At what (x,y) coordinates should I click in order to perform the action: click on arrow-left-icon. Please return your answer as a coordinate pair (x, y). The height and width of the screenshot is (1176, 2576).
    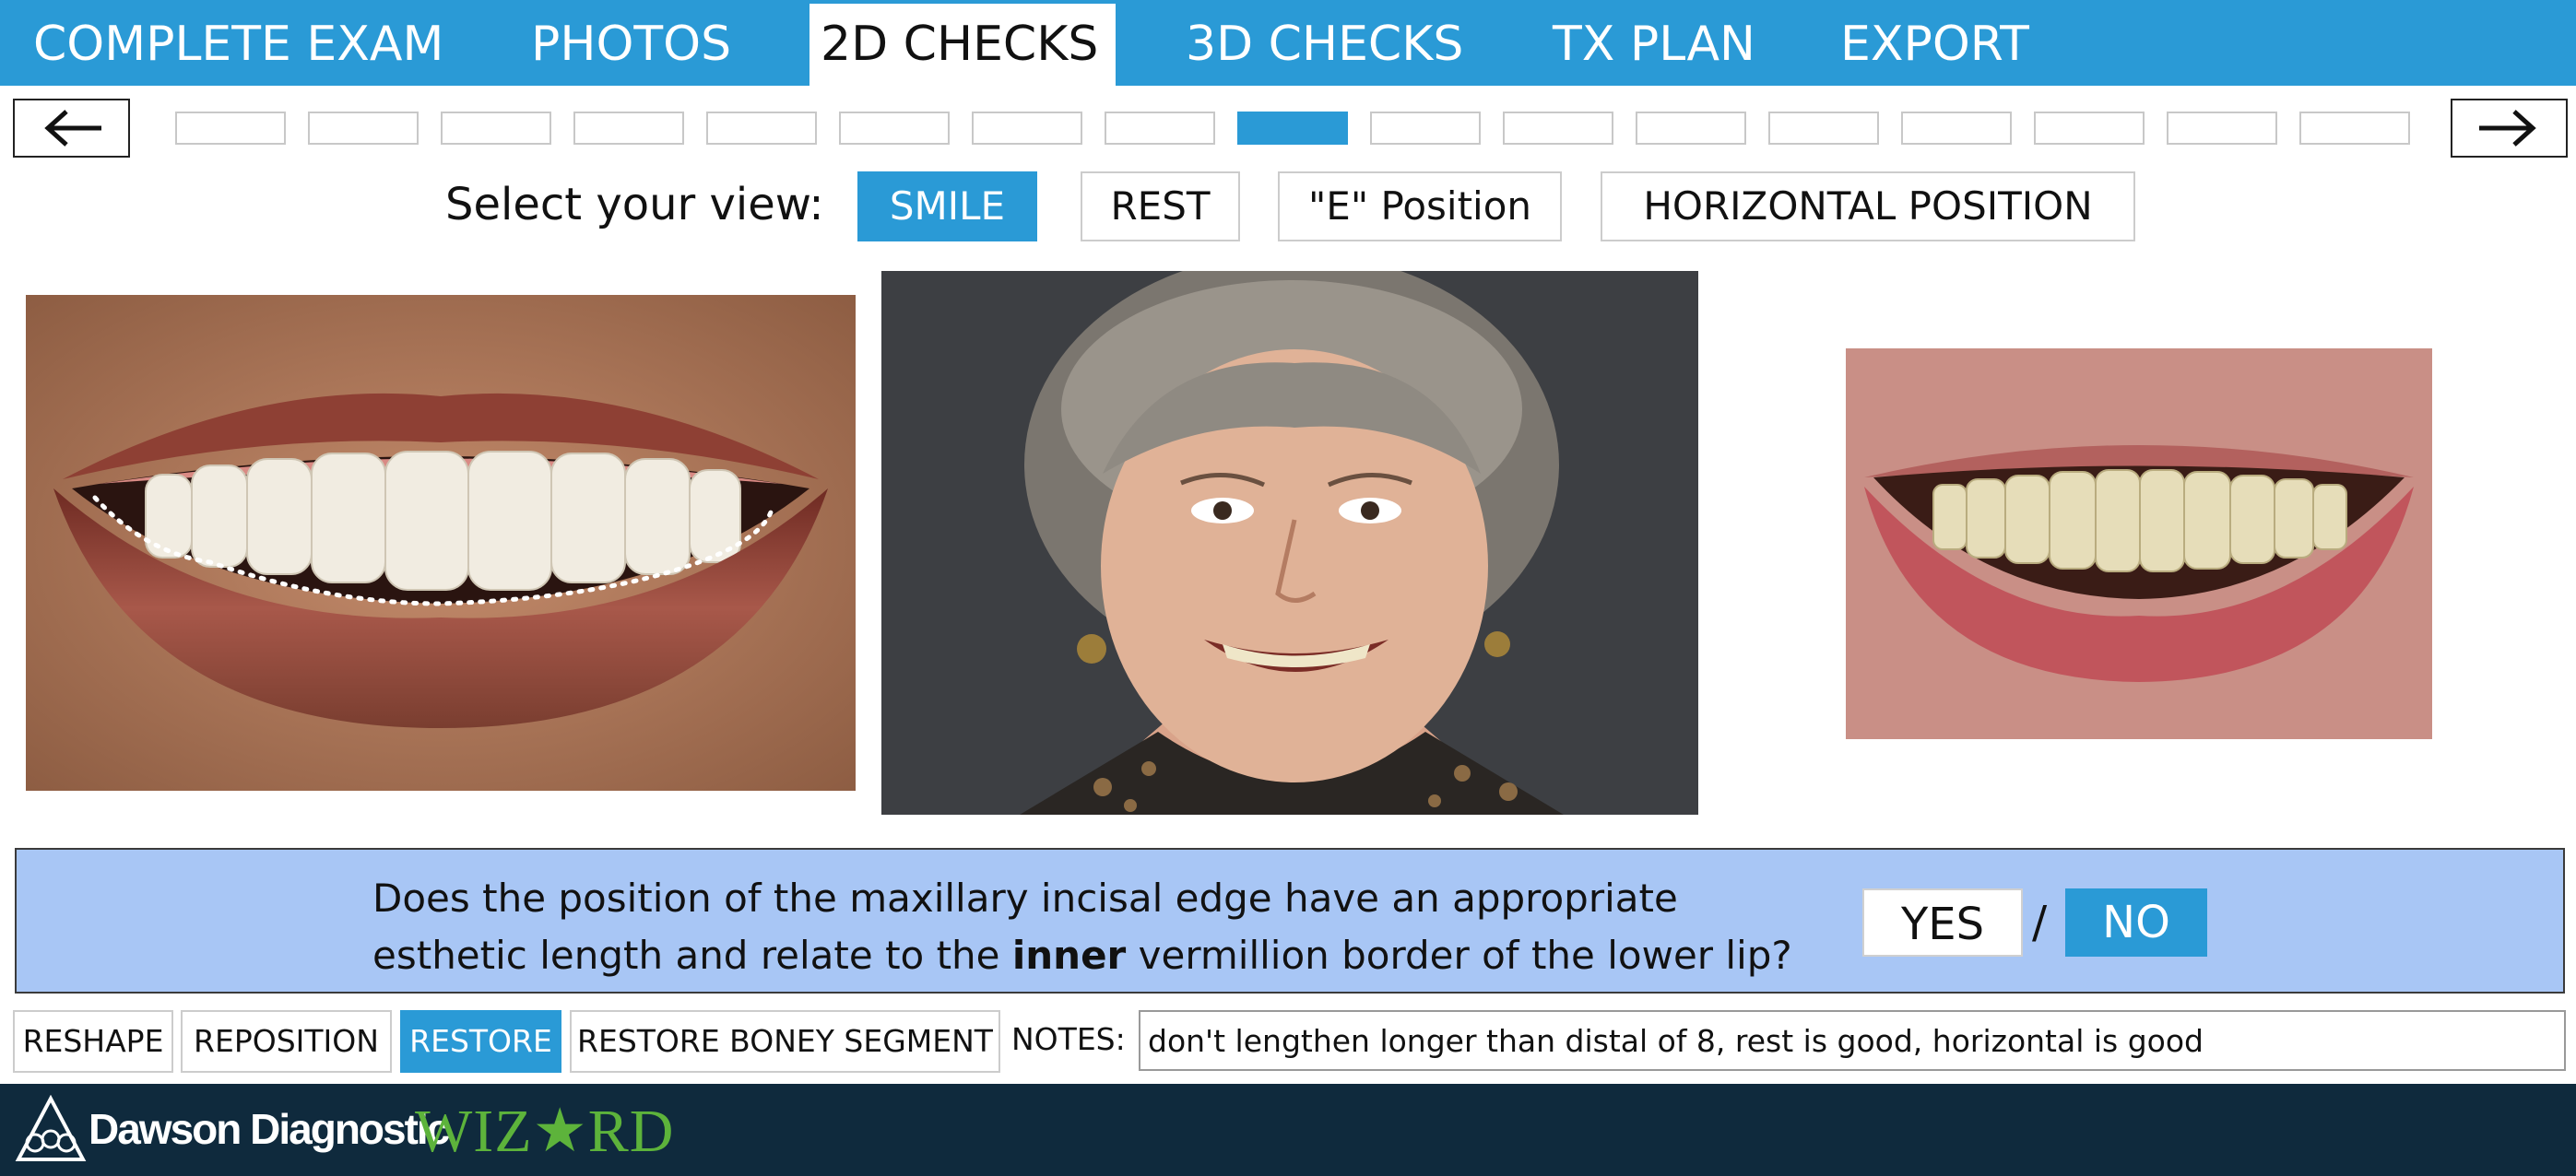
    Looking at the image, I should click on (72, 128).